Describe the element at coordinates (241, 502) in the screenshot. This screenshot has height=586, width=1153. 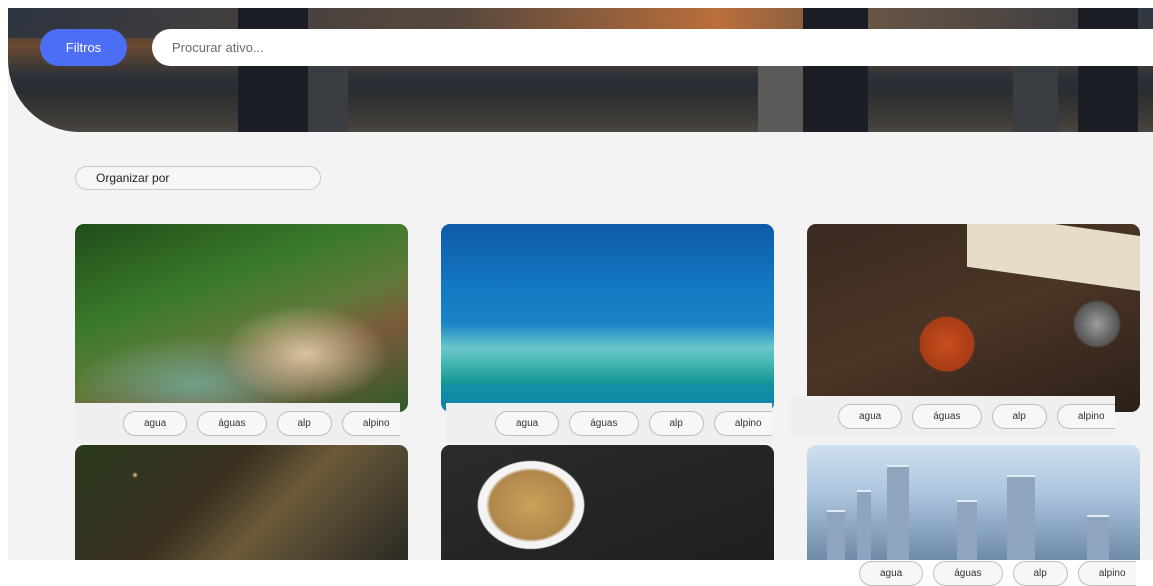
I see `asset-image-night-city` at that location.